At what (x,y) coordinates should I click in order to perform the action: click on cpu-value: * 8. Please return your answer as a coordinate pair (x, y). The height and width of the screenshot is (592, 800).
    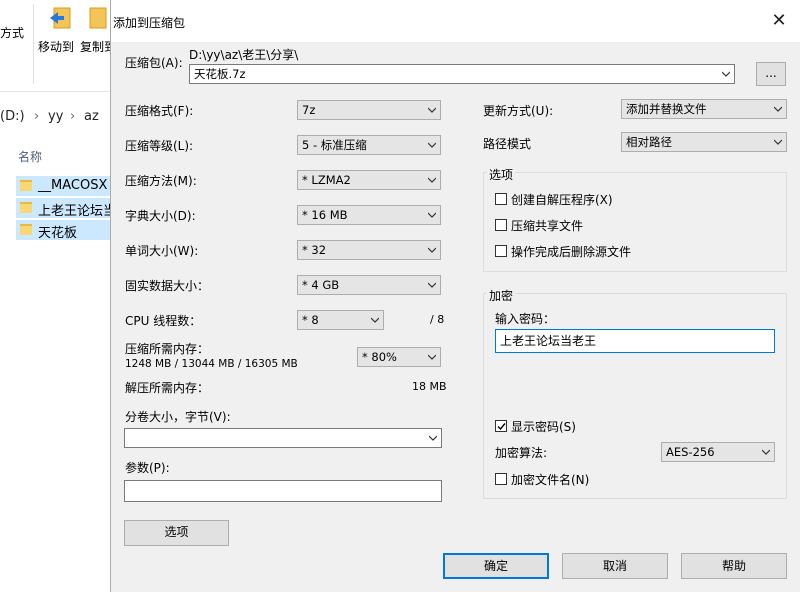
    Looking at the image, I should click on (310, 320).